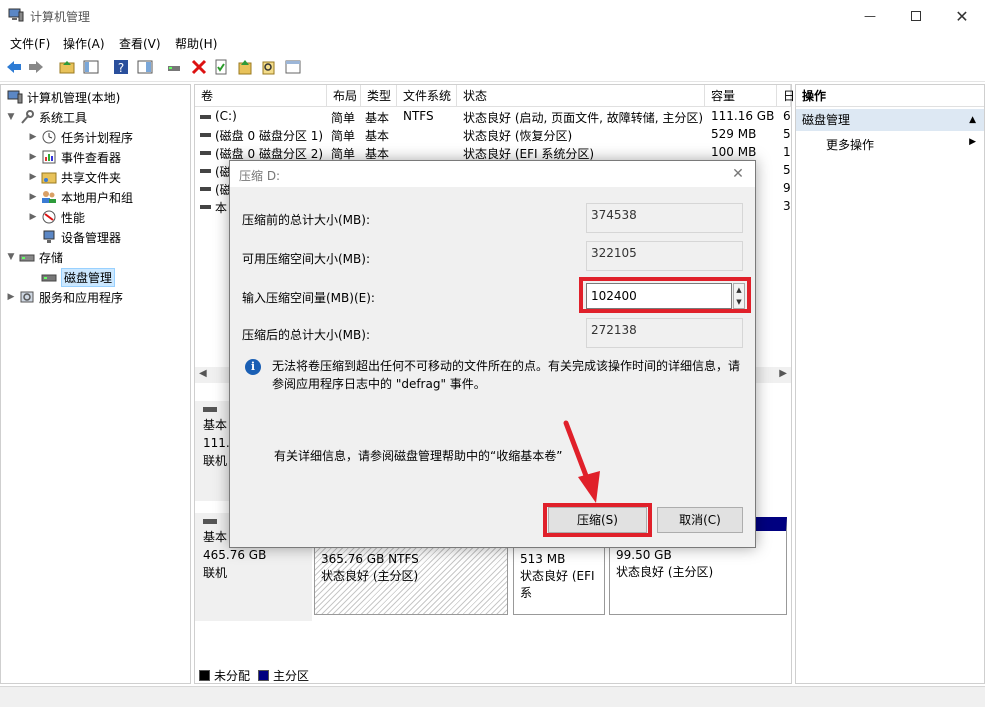 The height and width of the screenshot is (707, 985). Describe the element at coordinates (196, 43) in the screenshot. I see `menu-help: 帮助(H)` at that location.